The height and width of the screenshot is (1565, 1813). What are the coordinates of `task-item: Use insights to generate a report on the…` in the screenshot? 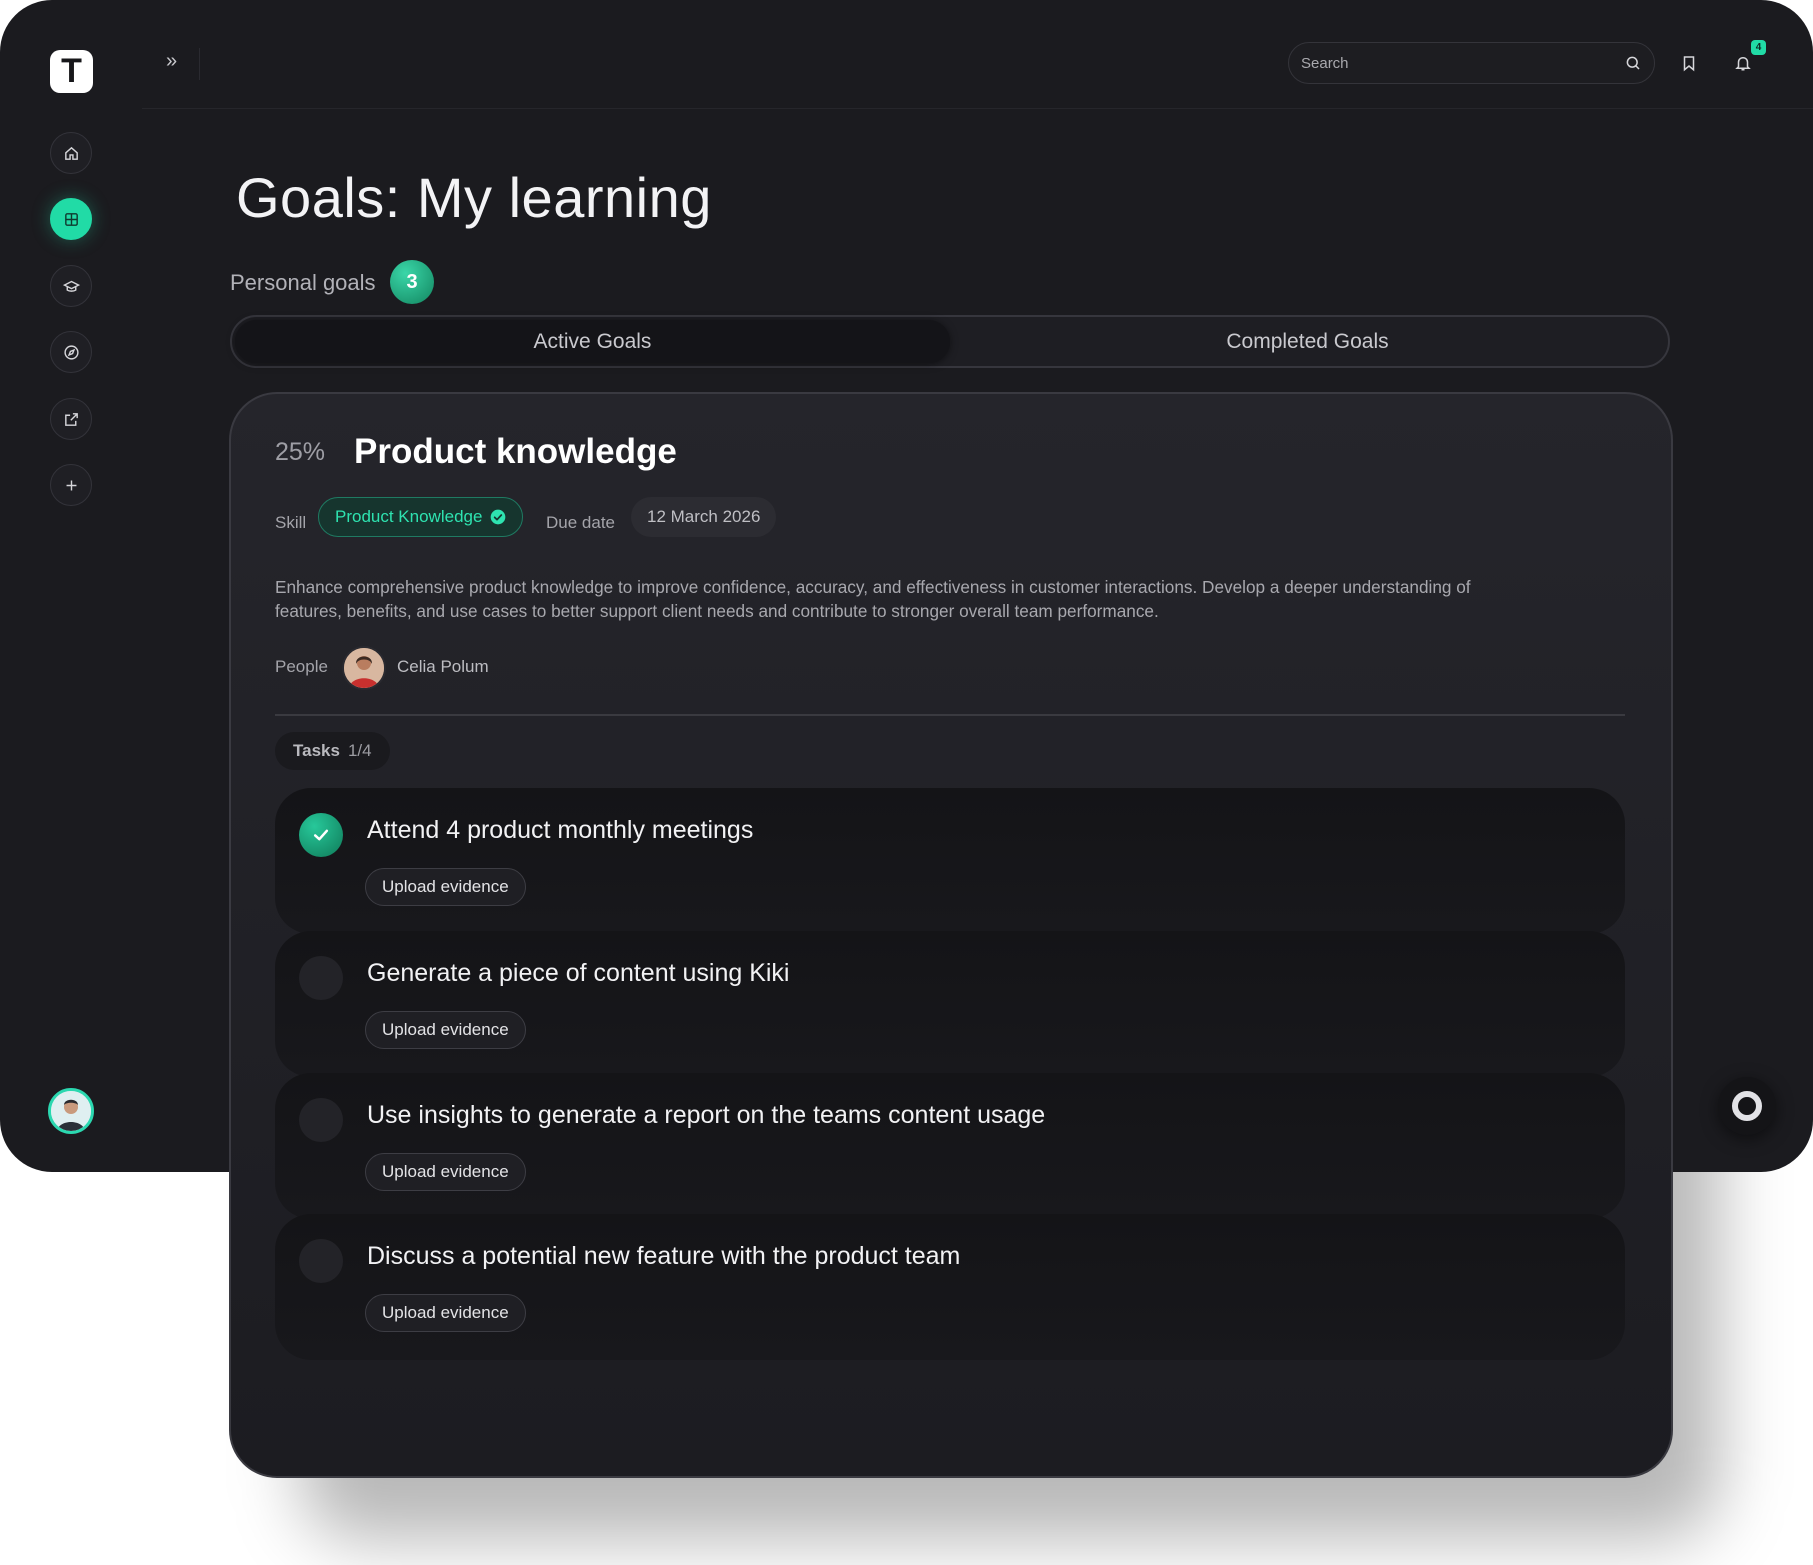 It's located at (950, 1146).